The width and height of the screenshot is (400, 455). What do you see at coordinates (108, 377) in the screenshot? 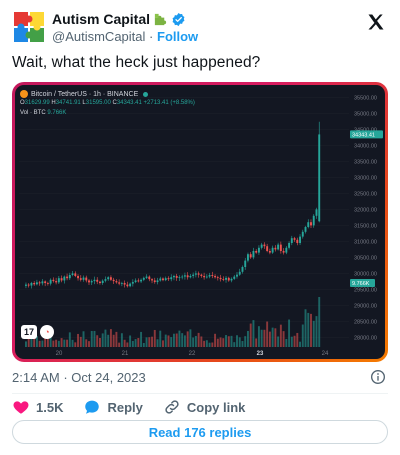
I see `tweet-date: Oct 24, 2023` at bounding box center [108, 377].